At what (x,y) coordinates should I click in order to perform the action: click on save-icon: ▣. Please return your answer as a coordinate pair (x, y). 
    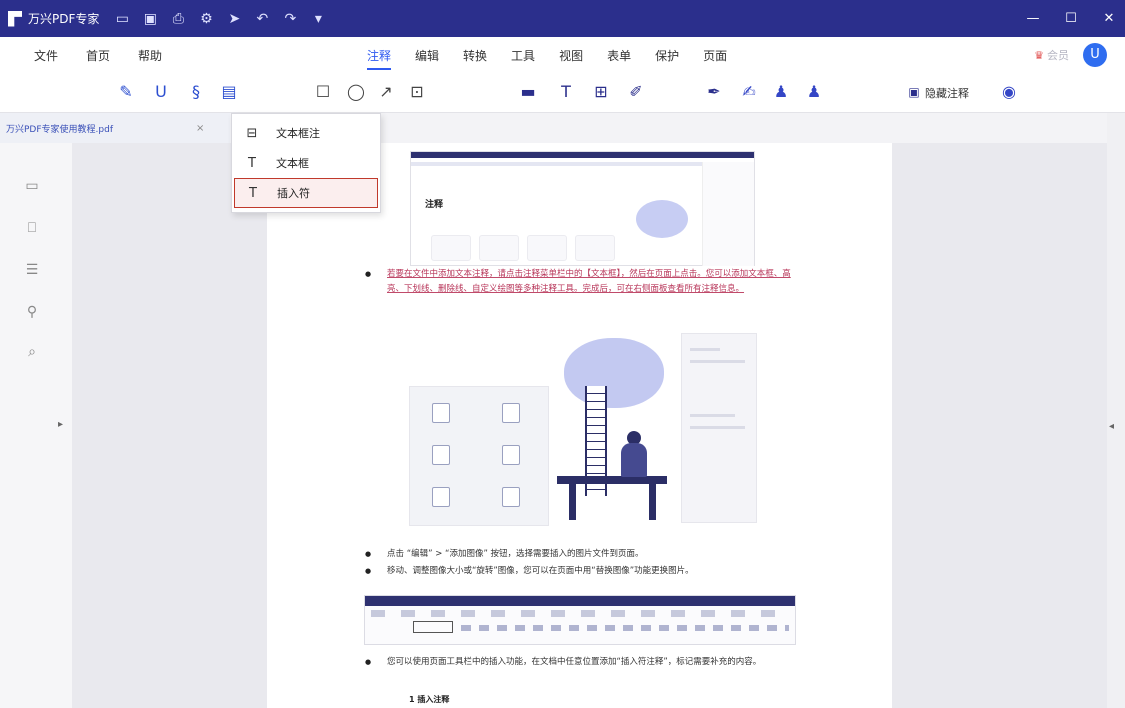
    Looking at the image, I should click on (150, 19).